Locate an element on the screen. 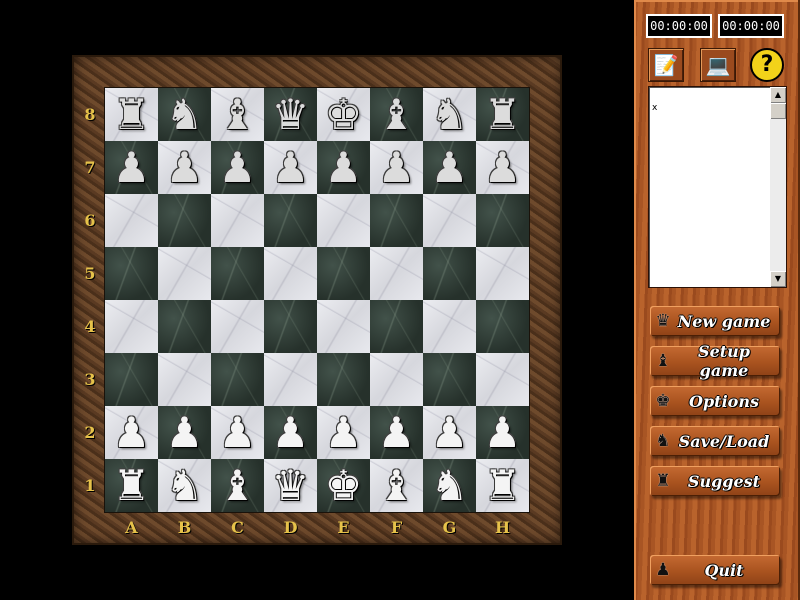  square-g8: ♞ is located at coordinates (449, 114).